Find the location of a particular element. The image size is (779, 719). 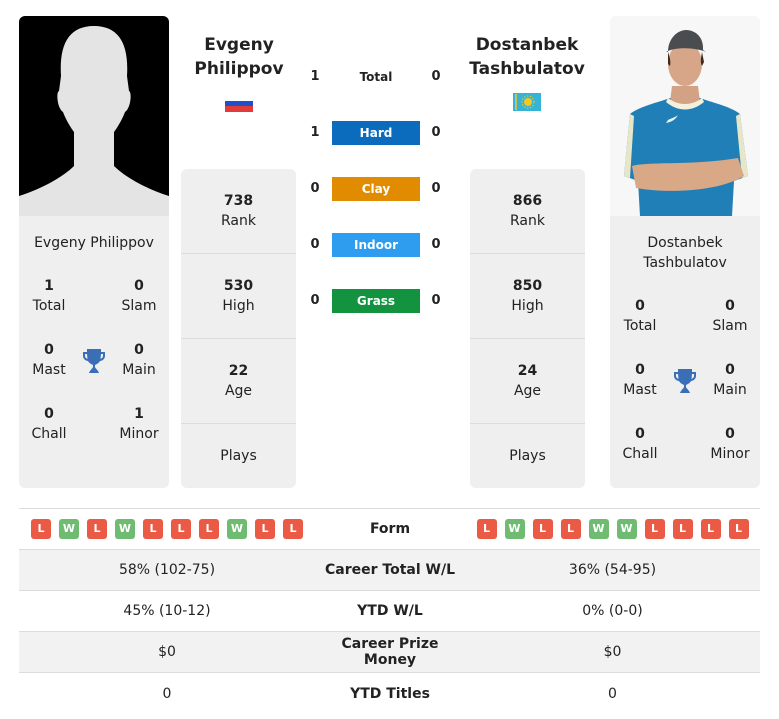

prize-money-row: $0 Career Prize Money $0 is located at coordinates (389, 652).